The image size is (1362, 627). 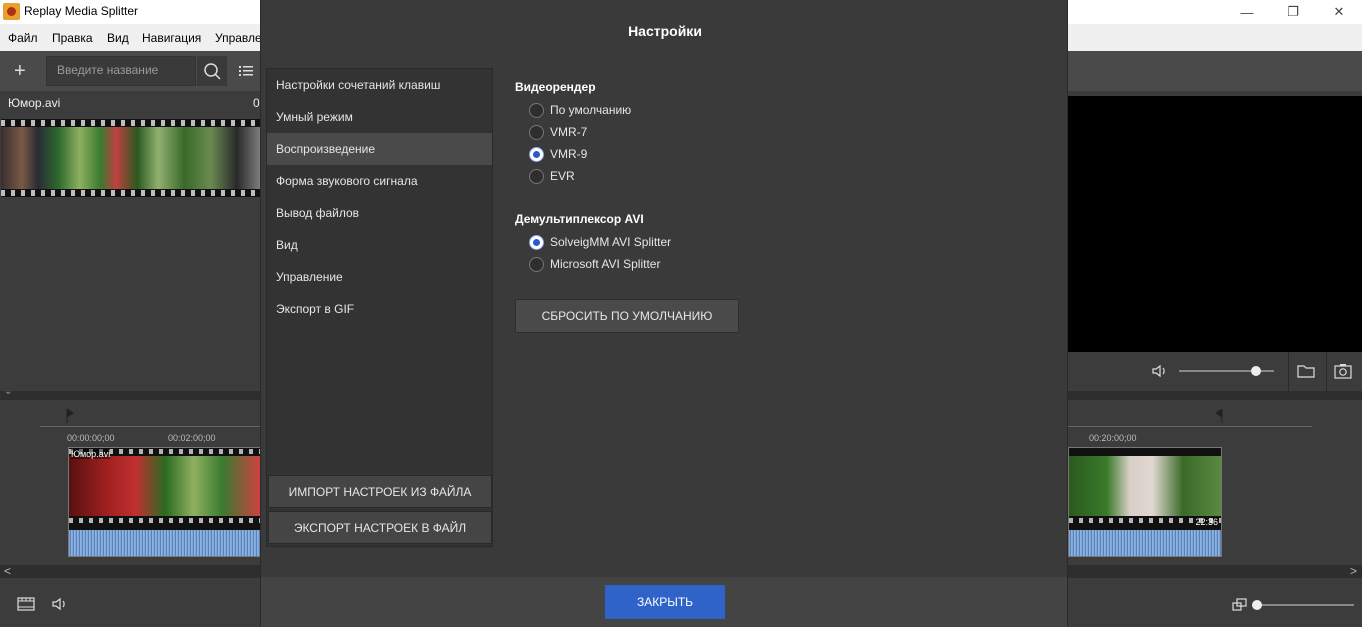 I want to click on clip-name: Юмор.avi, so click(x=91, y=454).